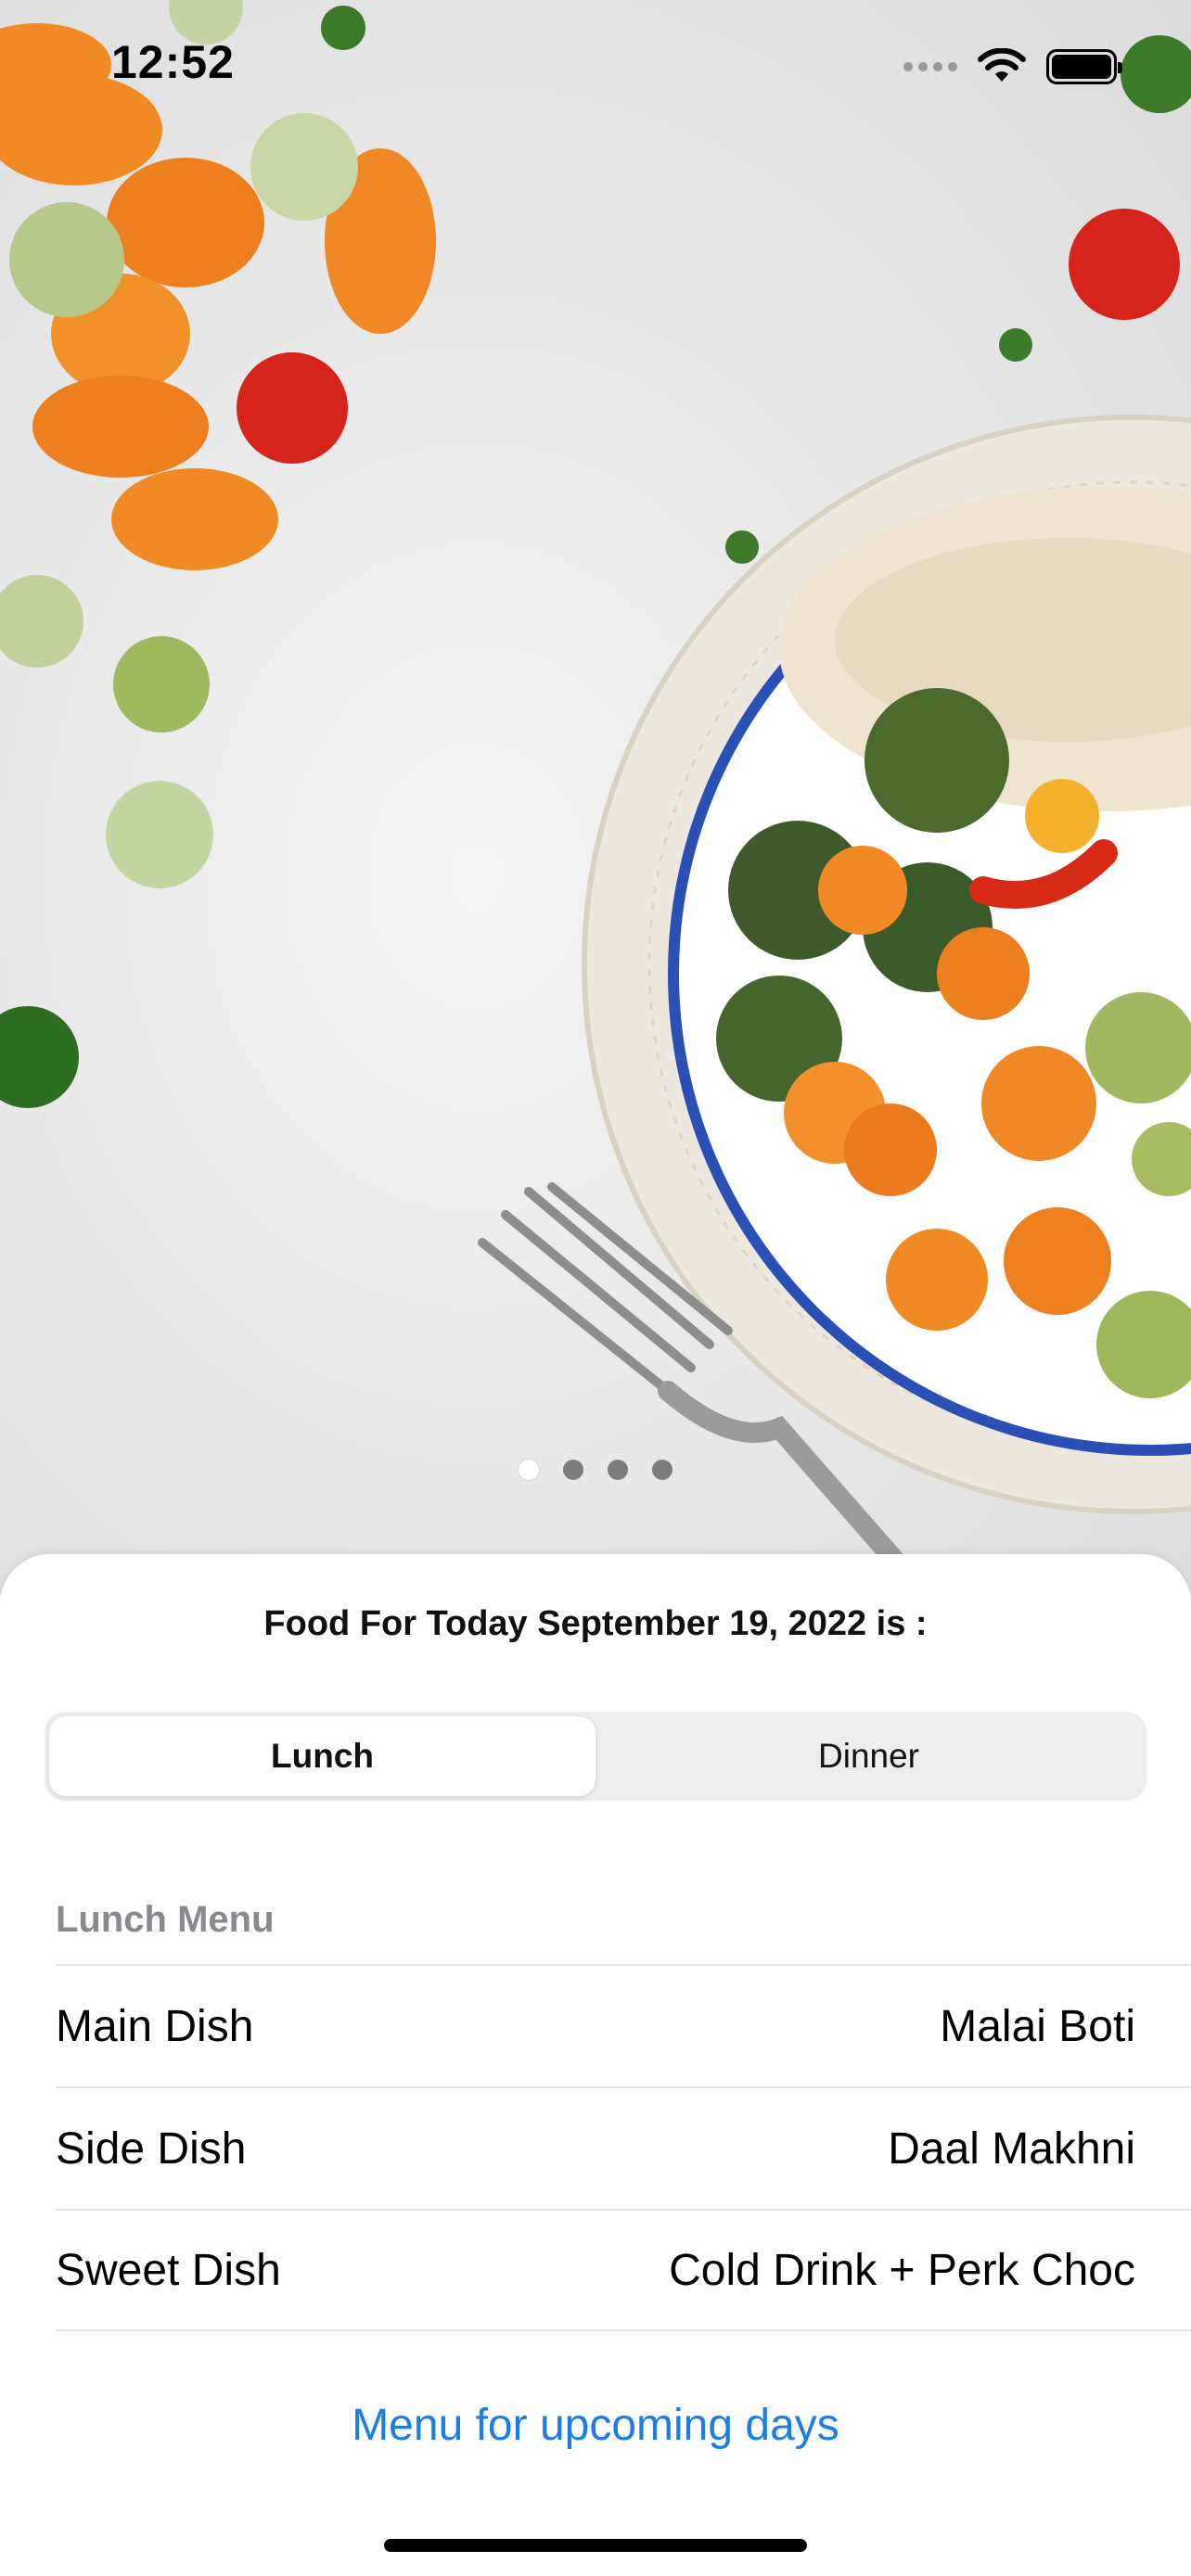  Describe the element at coordinates (322, 1756) in the screenshot. I see `segment-lunch: Lunch` at that location.